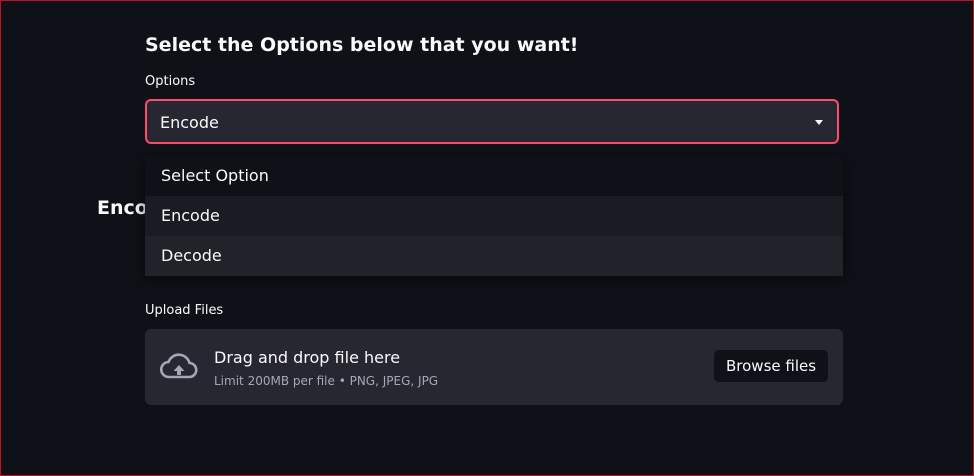 This screenshot has width=974, height=476. What do you see at coordinates (771, 366) in the screenshot?
I see `browse-files-button: Browse files` at bounding box center [771, 366].